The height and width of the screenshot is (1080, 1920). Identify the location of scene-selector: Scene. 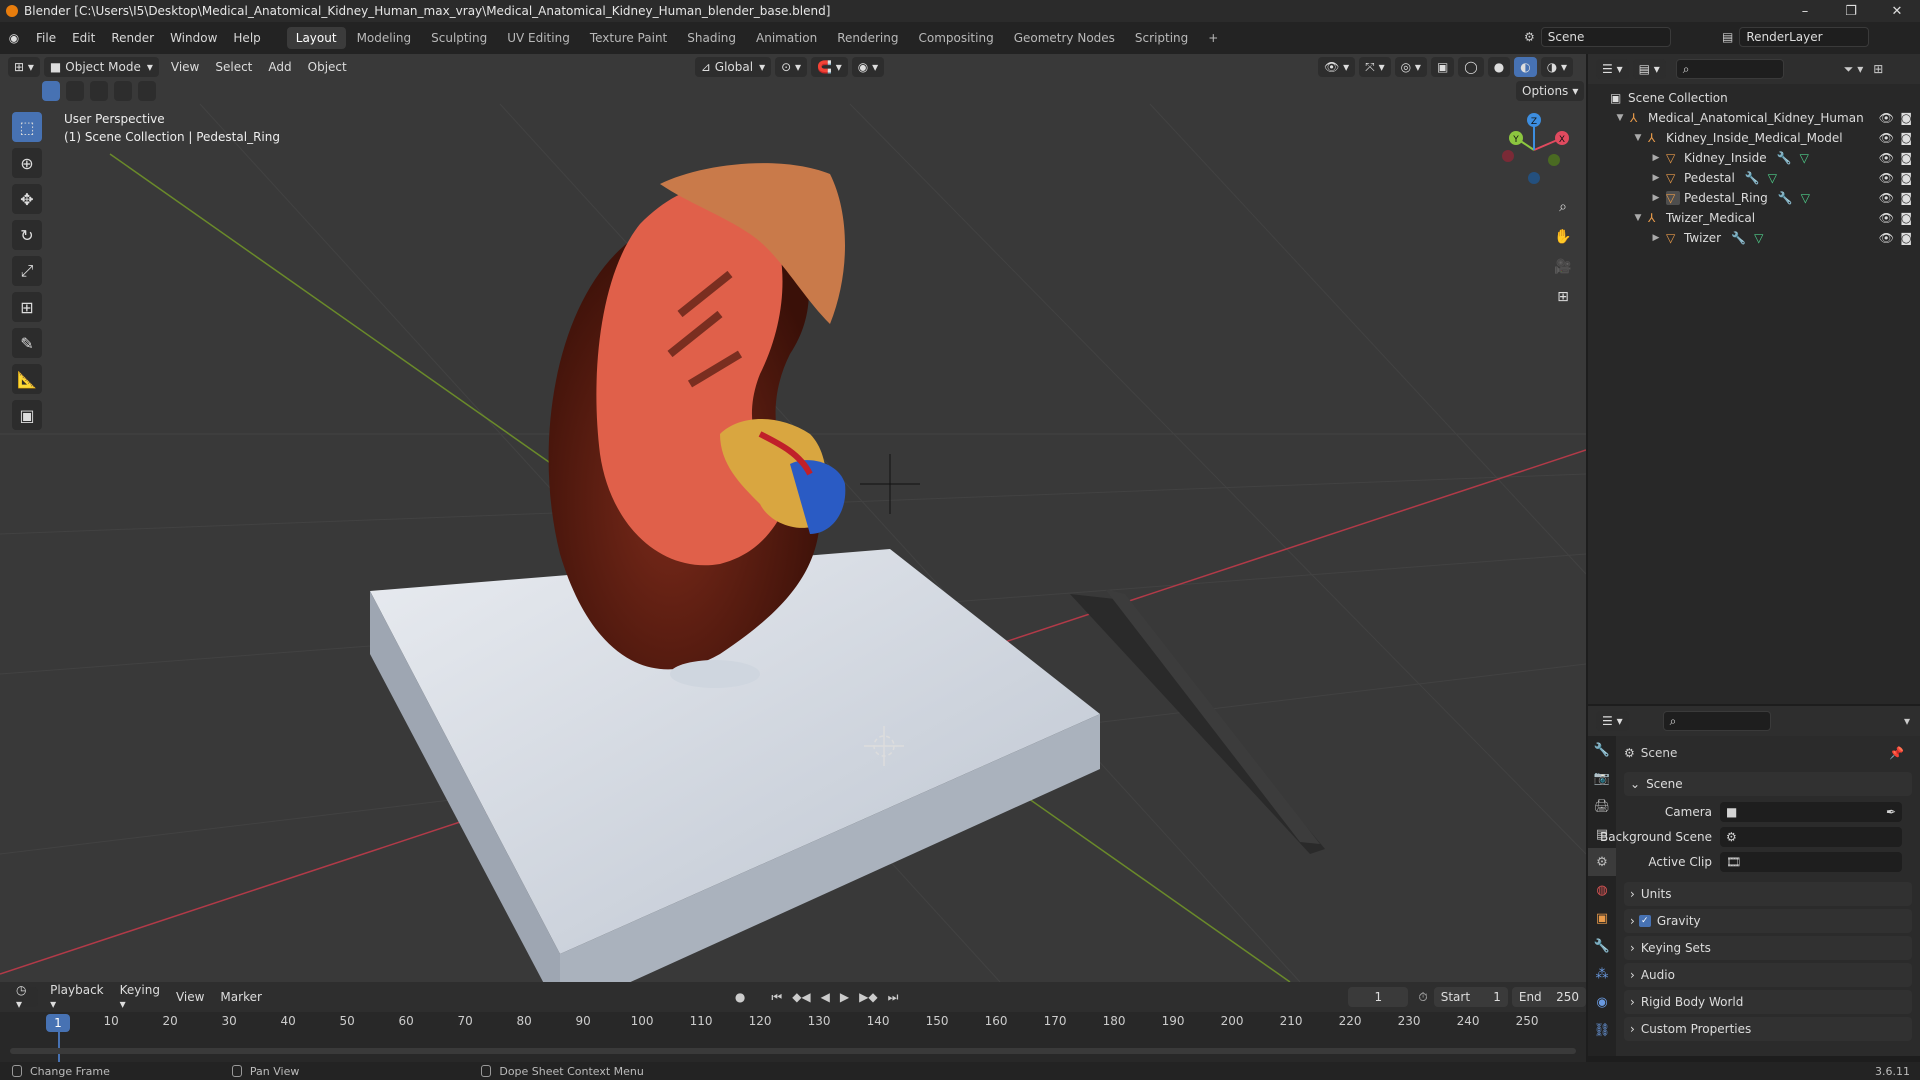
(1605, 37).